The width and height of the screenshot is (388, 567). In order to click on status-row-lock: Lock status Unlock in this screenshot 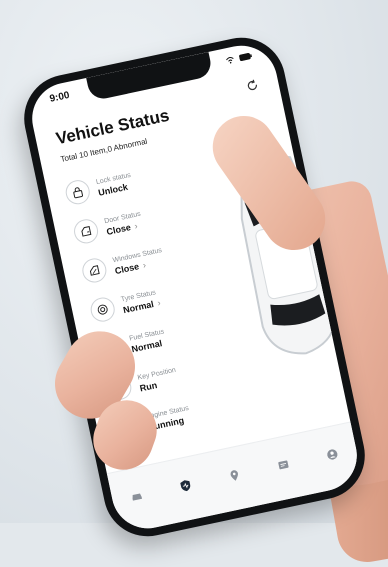, I will do `click(99, 187)`.